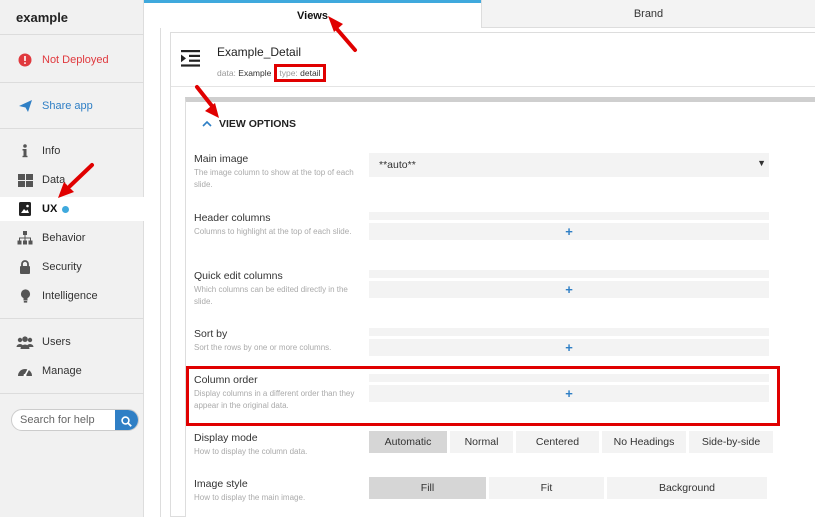 The image size is (815, 517). I want to click on sidebar-item-label: Intelligence, so click(70, 296).